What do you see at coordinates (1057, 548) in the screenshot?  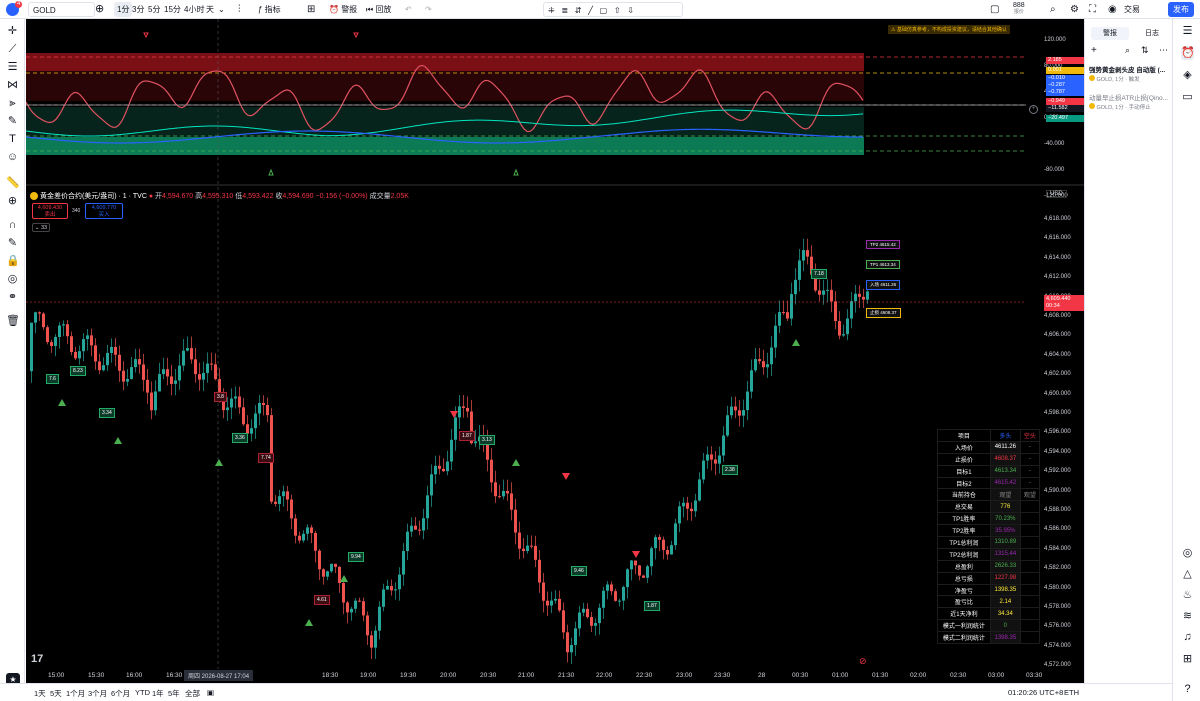 I see `price-level-label: 4,584.000` at bounding box center [1057, 548].